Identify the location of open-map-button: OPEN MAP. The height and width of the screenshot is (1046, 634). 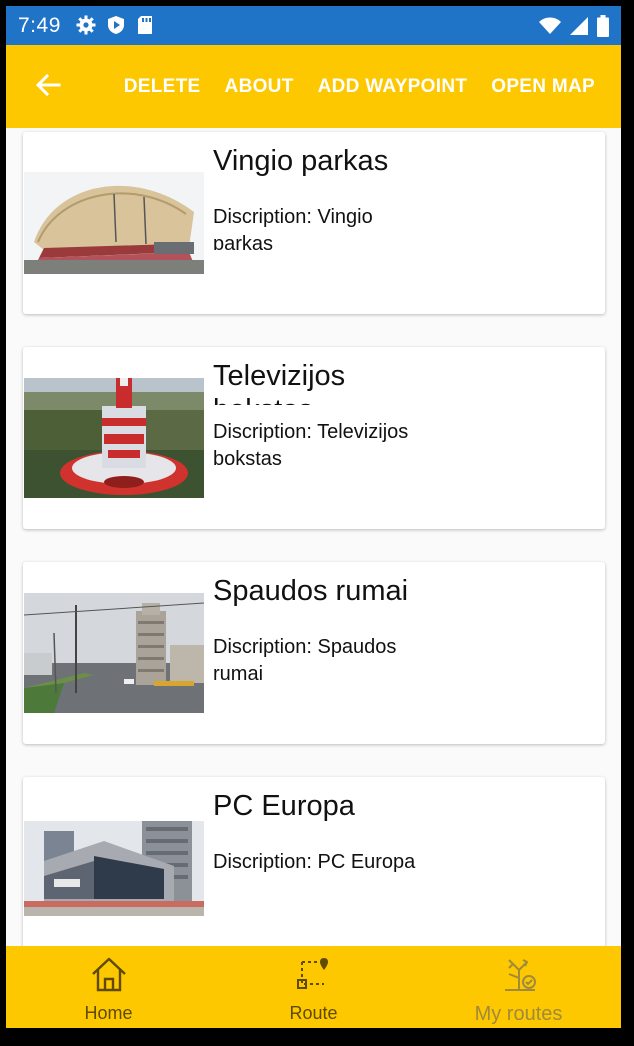
(543, 87).